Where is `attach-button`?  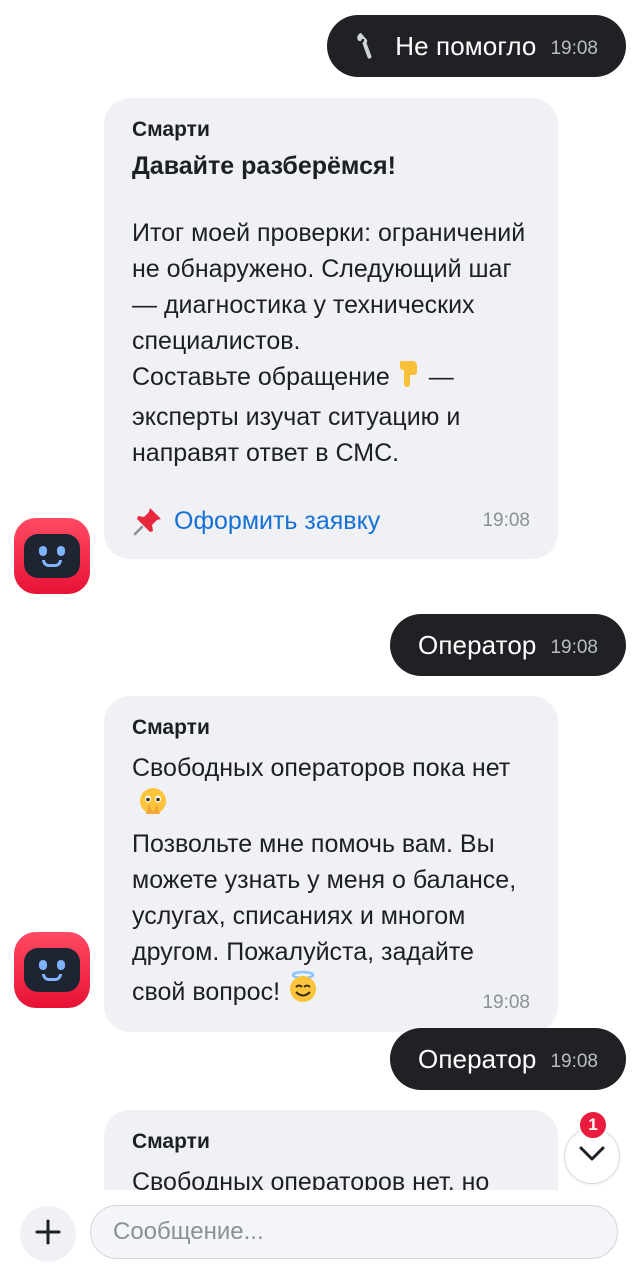
attach-button is located at coordinates (48, 1234).